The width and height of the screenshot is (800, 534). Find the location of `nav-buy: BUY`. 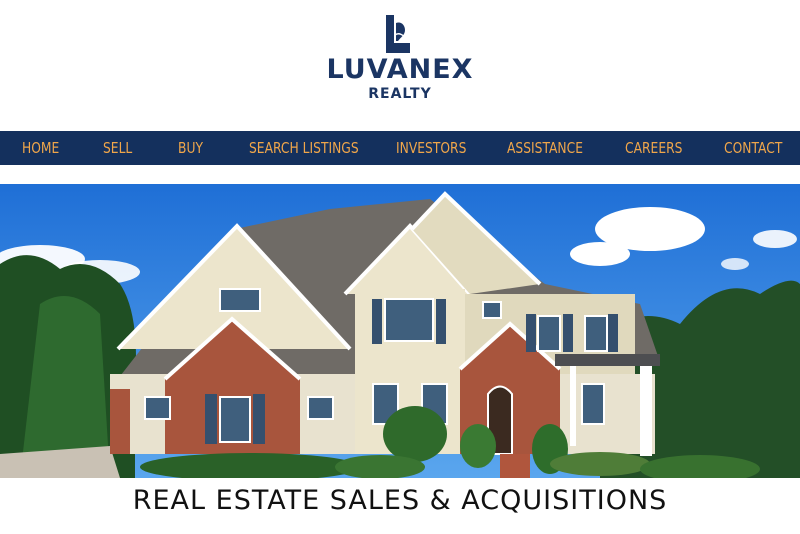

nav-buy: BUY is located at coordinates (190, 148).